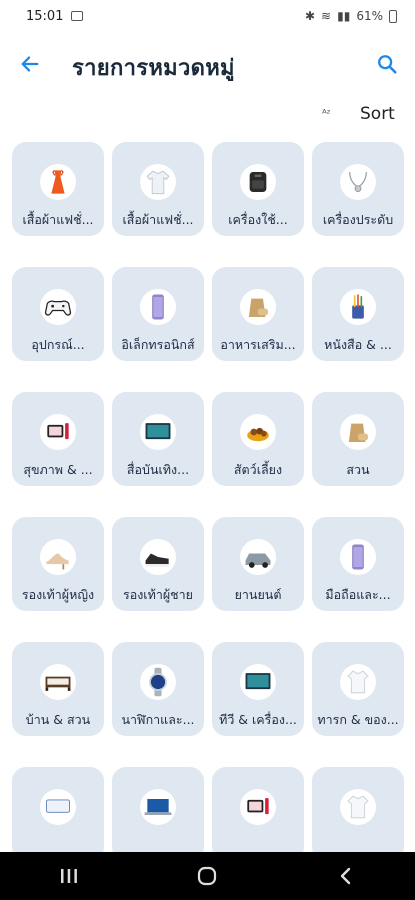 This screenshot has height=900, width=415. I want to click on category-label: รองเท้าผู้หญิง, so click(58, 594).